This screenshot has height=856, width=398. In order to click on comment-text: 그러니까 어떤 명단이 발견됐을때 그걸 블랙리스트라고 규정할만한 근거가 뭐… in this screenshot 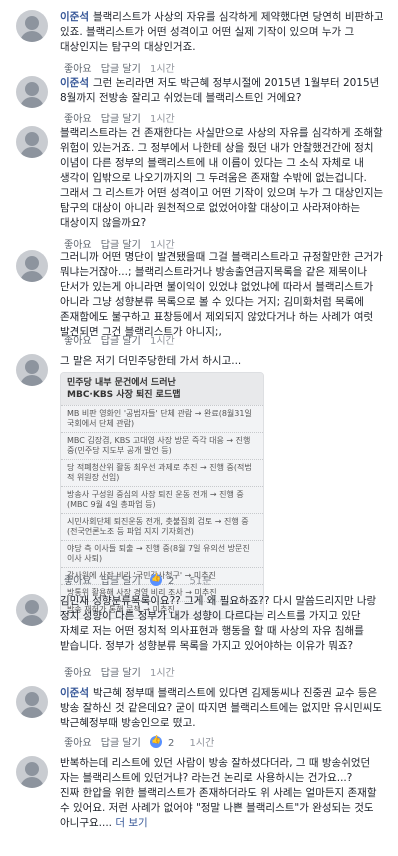, I will do `click(222, 295)`.